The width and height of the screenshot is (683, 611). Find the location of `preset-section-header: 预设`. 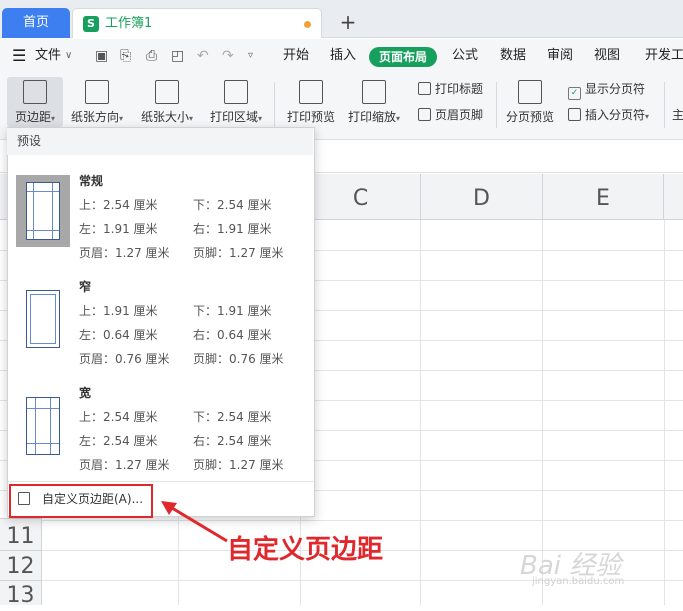

preset-section-header: 预设 is located at coordinates (160, 141).